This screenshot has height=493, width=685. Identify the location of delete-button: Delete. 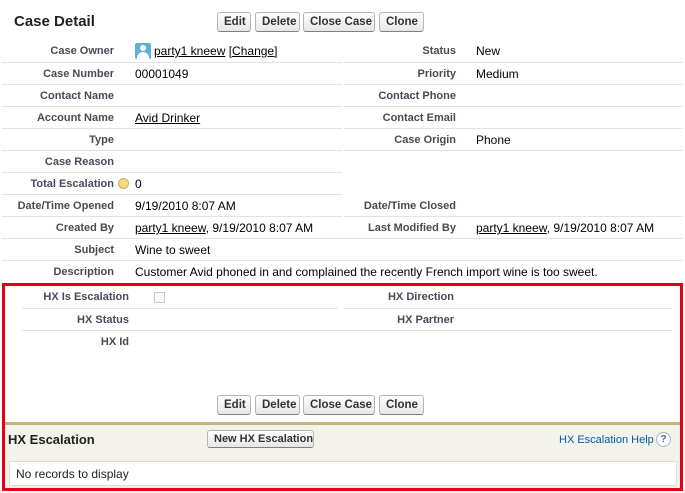
(277, 22).